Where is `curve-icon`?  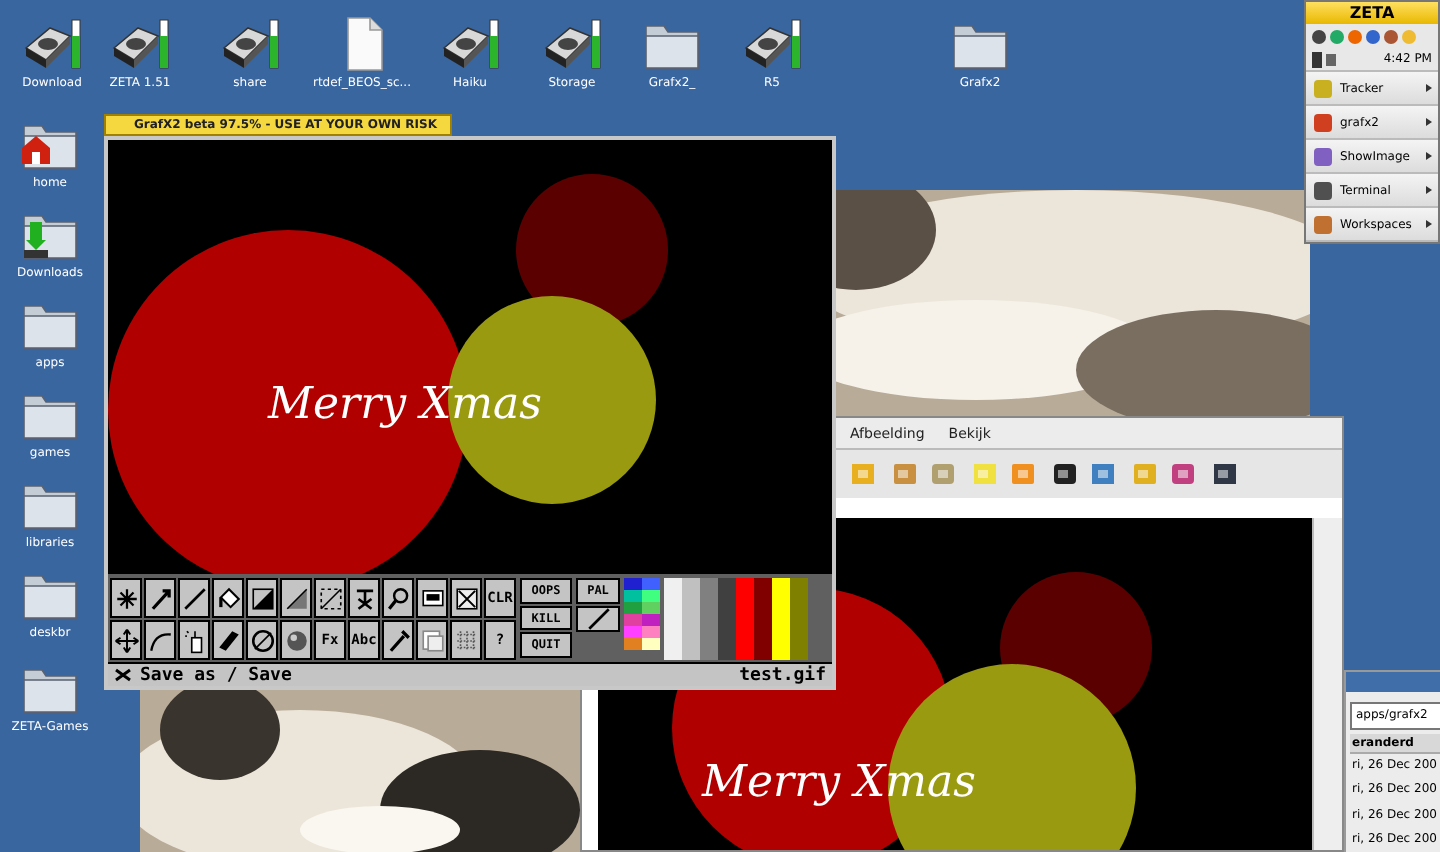 curve-icon is located at coordinates (160, 640).